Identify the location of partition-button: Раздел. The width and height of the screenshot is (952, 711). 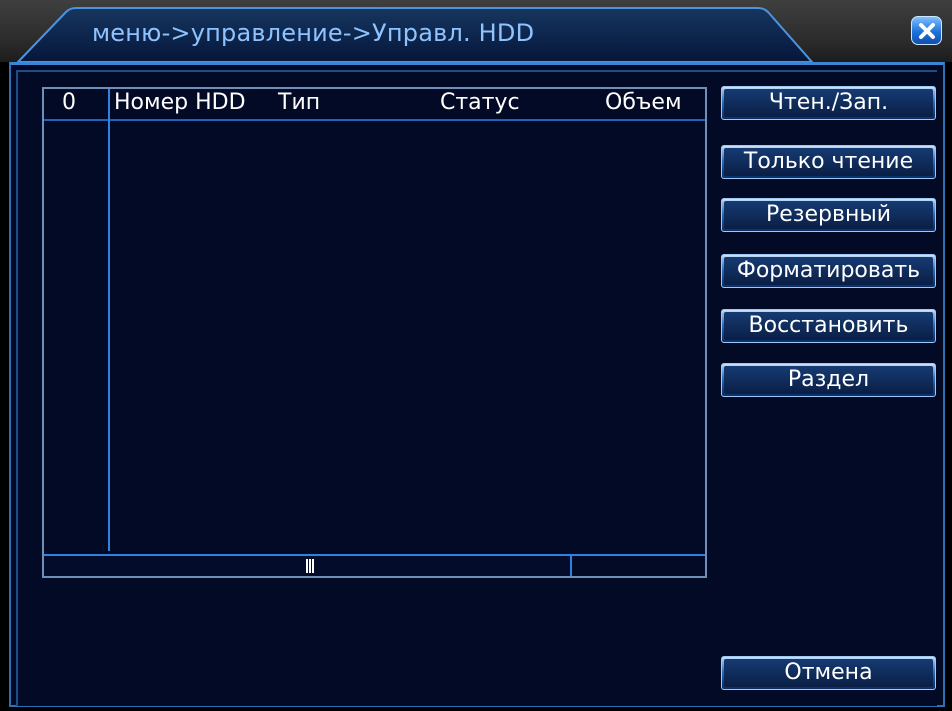
(828, 380).